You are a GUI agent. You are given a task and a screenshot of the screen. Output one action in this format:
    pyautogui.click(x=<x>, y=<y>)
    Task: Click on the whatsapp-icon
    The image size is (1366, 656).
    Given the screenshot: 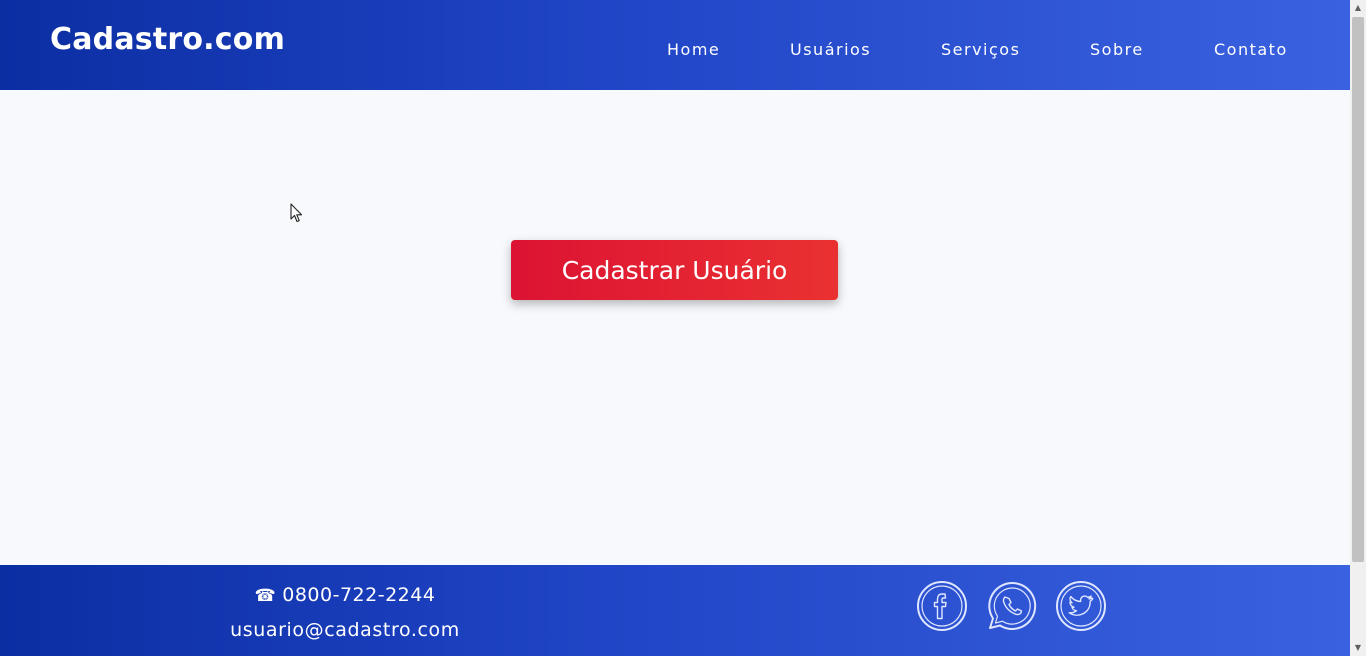 What is the action you would take?
    pyautogui.click(x=1012, y=606)
    